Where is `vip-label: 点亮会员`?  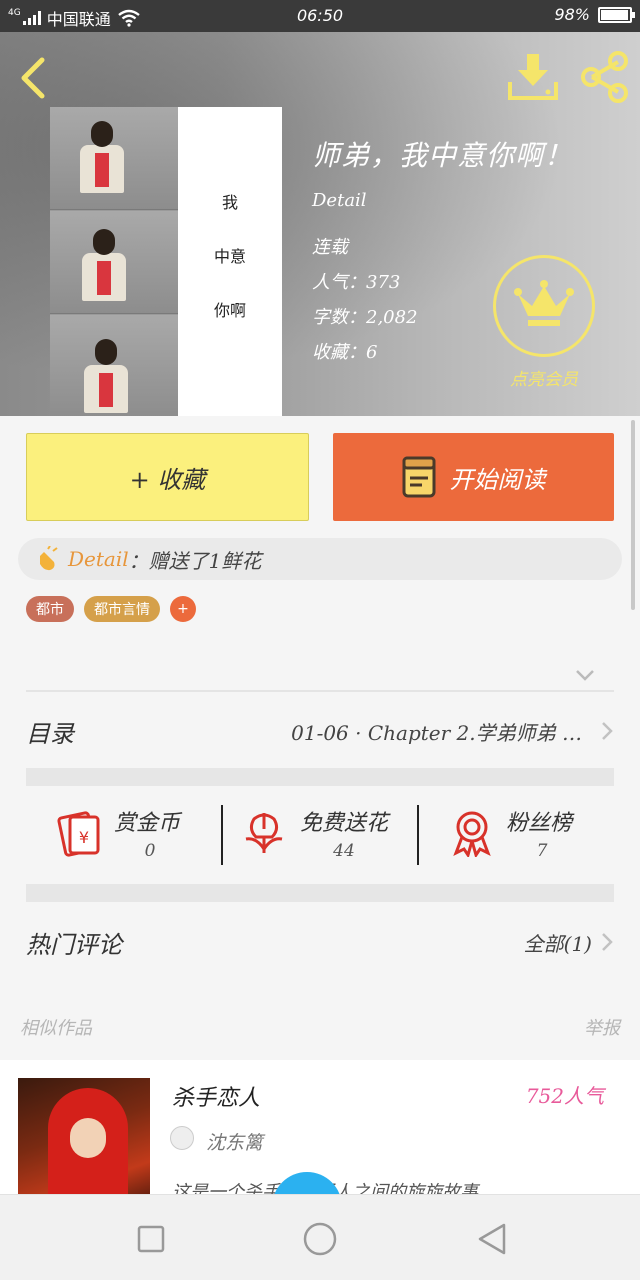
vip-label: 点亮会员 is located at coordinates (544, 377).